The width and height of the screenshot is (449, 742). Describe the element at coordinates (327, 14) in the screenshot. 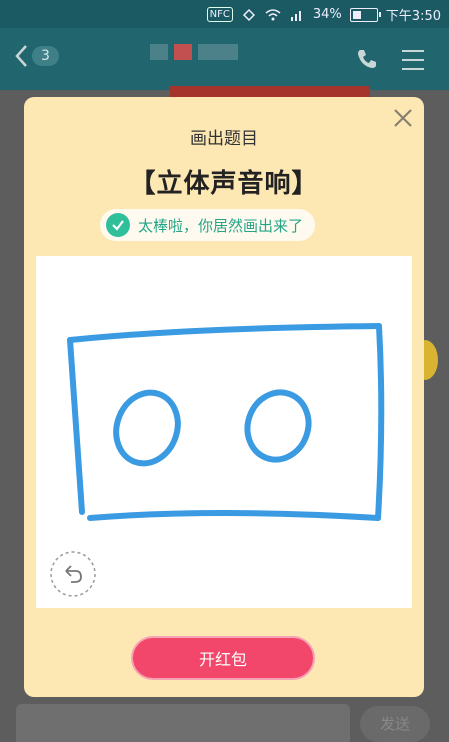

I see `battery-percent: 34%` at that location.